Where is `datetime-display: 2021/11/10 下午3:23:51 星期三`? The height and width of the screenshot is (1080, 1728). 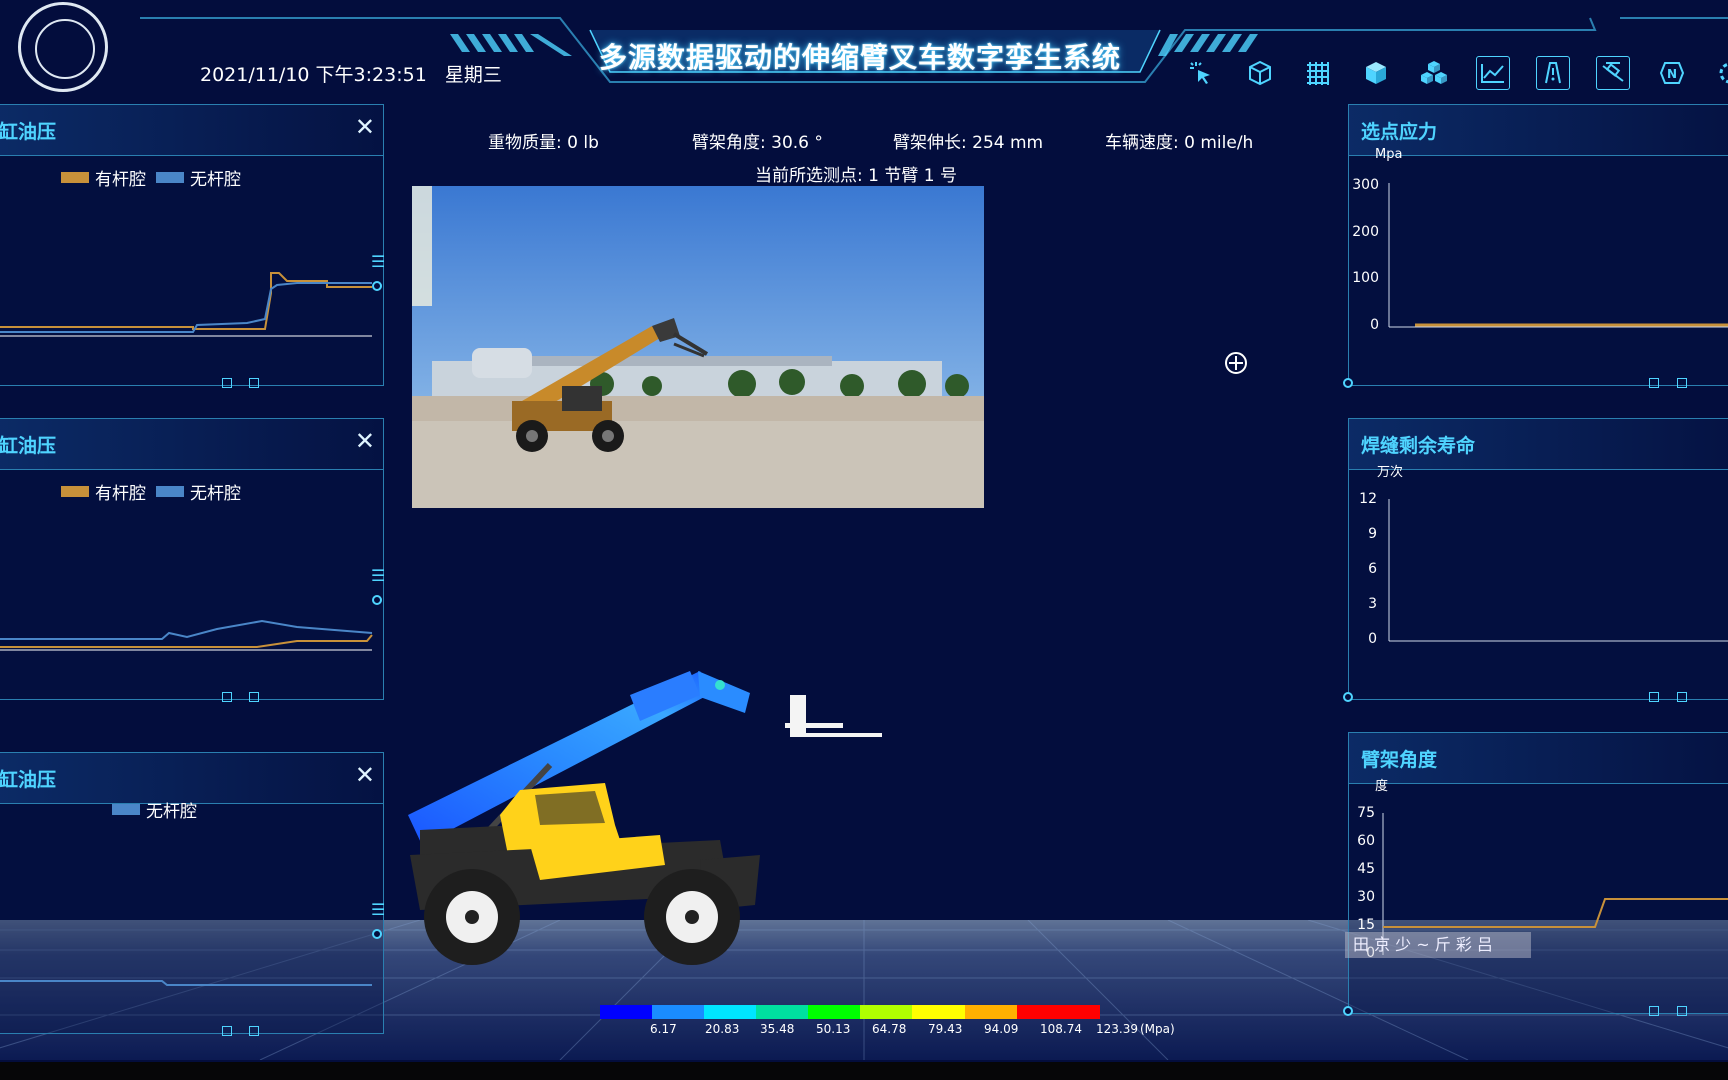 datetime-display: 2021/11/10 下午3:23:51 星期三 is located at coordinates (351, 73).